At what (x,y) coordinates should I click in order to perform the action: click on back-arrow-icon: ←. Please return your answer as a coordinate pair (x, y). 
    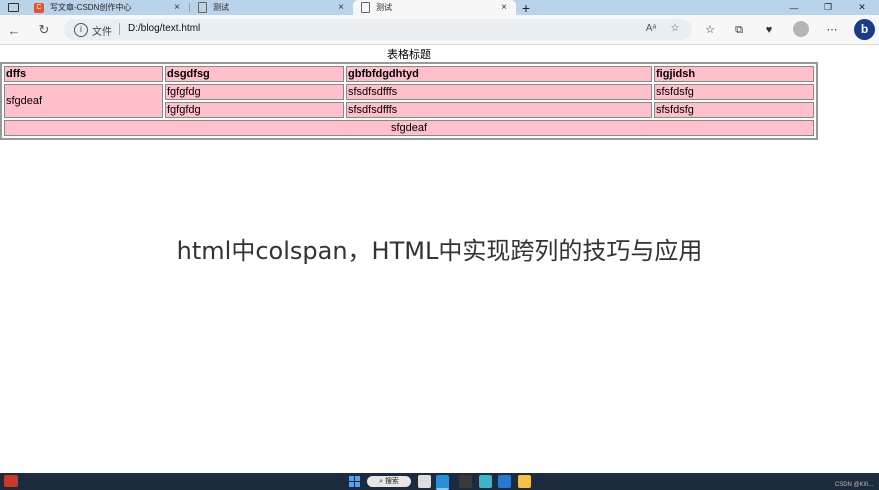
    Looking at the image, I should click on (14, 30).